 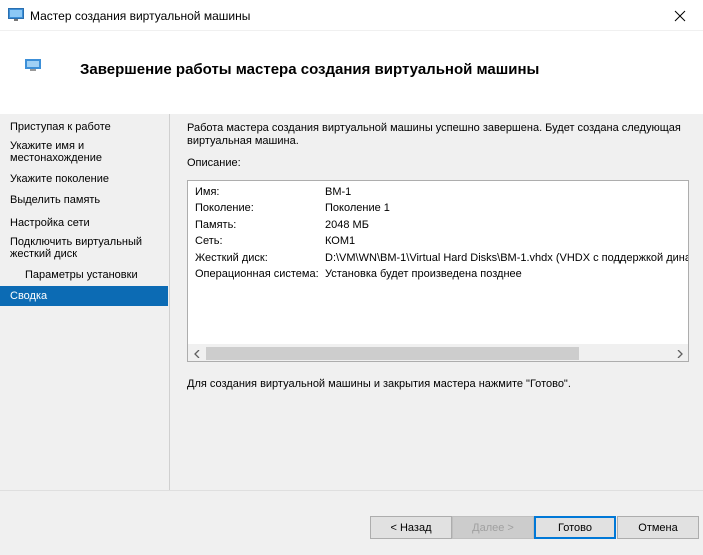 What do you see at coordinates (209, 241) in the screenshot?
I see `summary-key: Сеть:` at bounding box center [209, 241].